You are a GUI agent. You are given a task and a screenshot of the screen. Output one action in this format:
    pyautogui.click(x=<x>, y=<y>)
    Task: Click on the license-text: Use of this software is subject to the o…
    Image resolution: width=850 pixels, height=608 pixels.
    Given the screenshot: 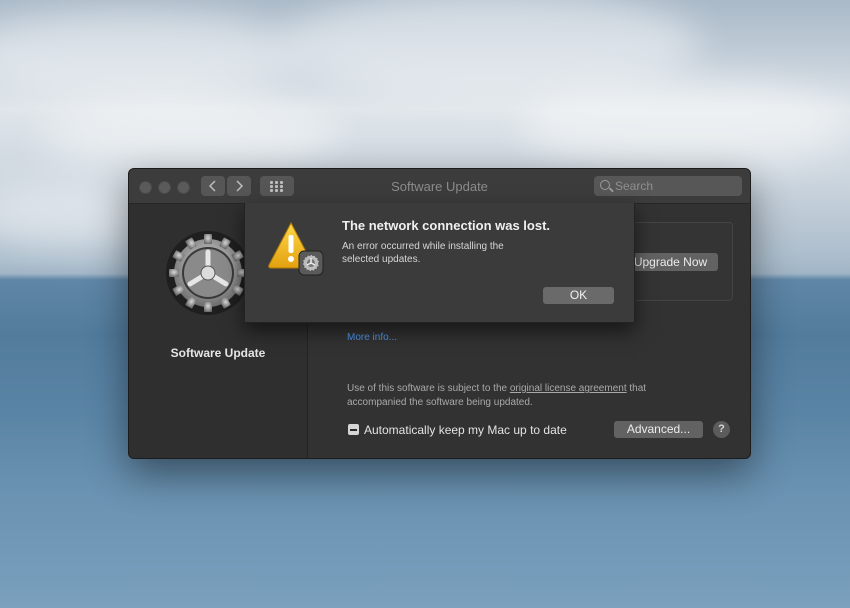 What is the action you would take?
    pyautogui.click(x=522, y=396)
    